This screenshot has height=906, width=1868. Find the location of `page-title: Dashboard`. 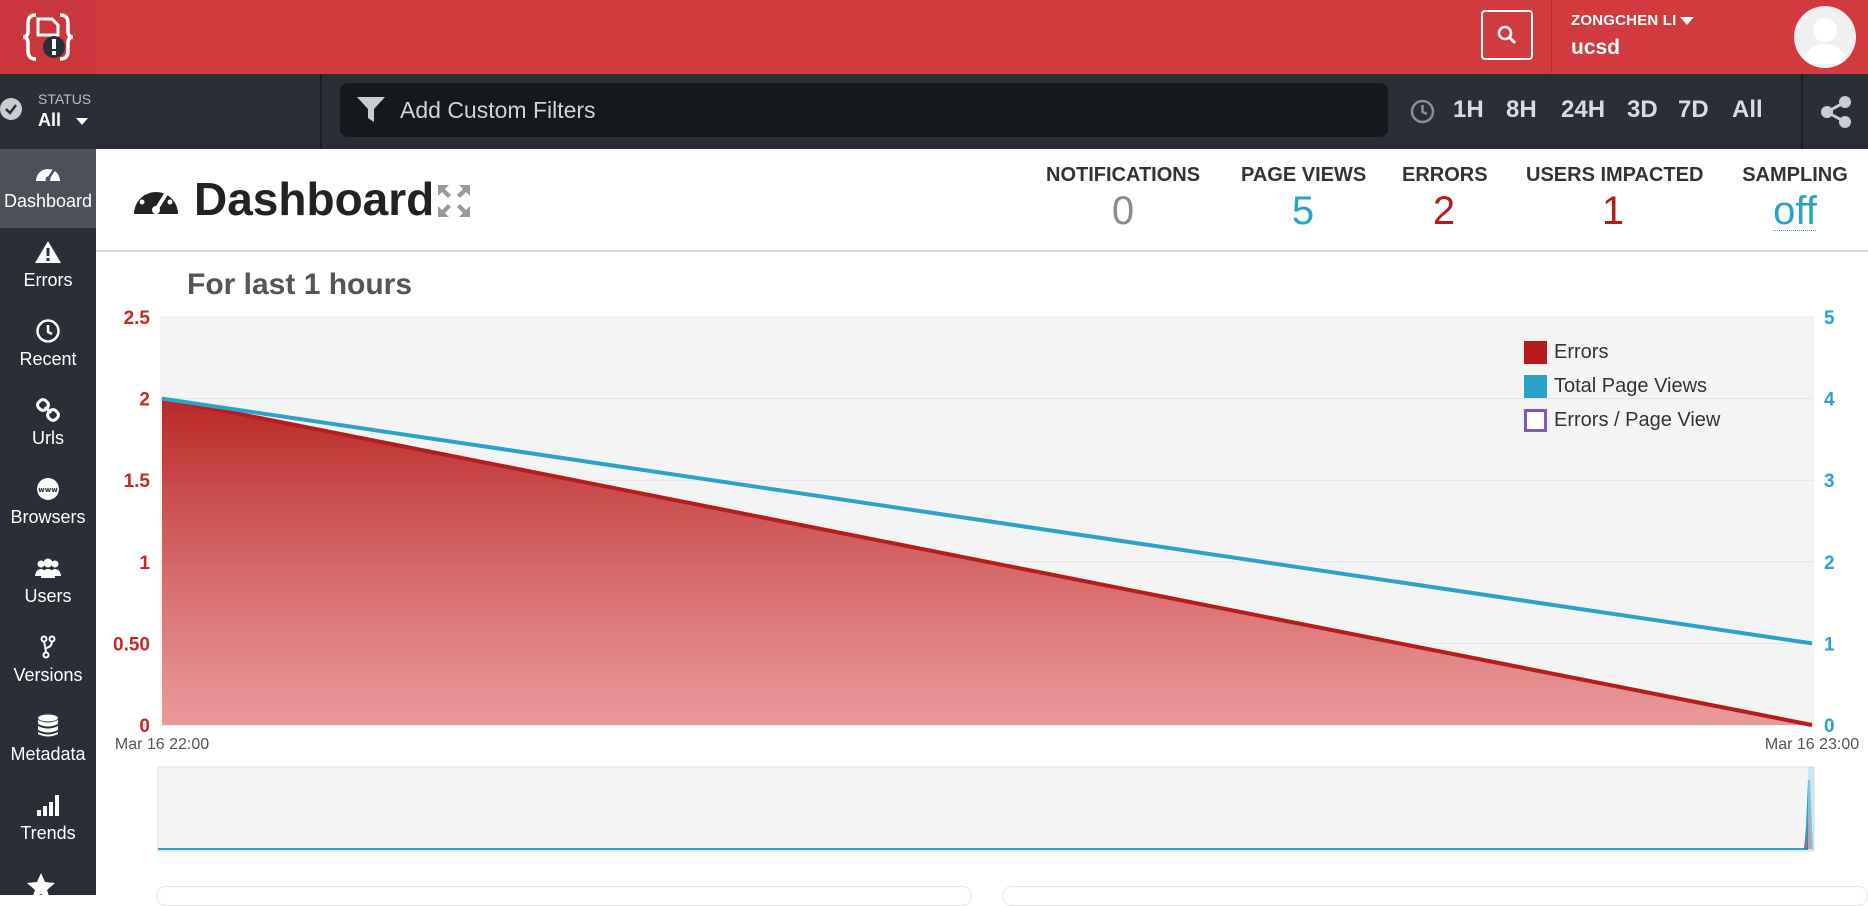

page-title: Dashboard is located at coordinates (314, 199).